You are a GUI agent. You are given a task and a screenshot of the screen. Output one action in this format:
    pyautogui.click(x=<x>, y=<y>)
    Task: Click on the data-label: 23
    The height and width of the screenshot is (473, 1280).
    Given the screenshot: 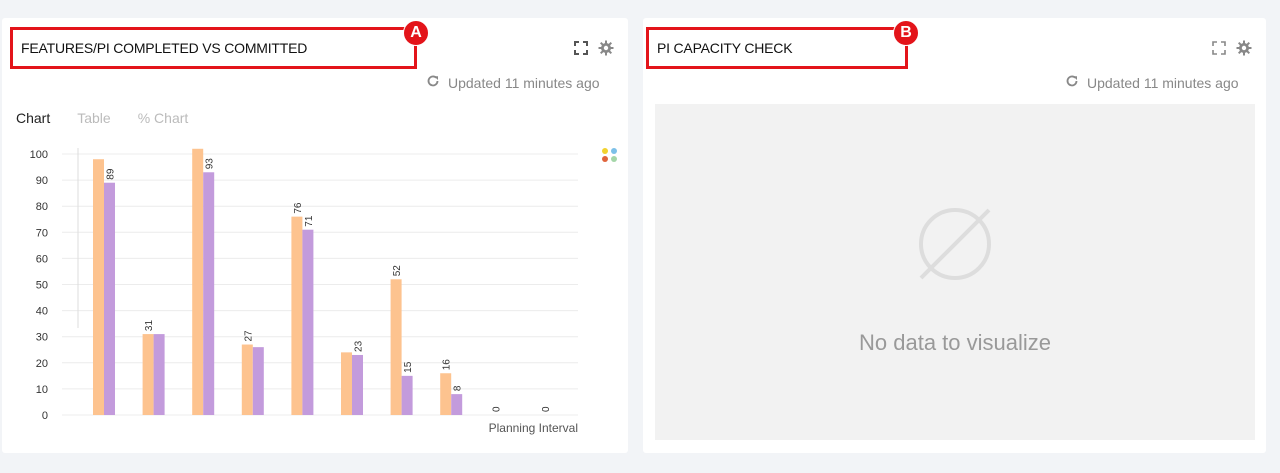 What is the action you would take?
    pyautogui.click(x=359, y=346)
    